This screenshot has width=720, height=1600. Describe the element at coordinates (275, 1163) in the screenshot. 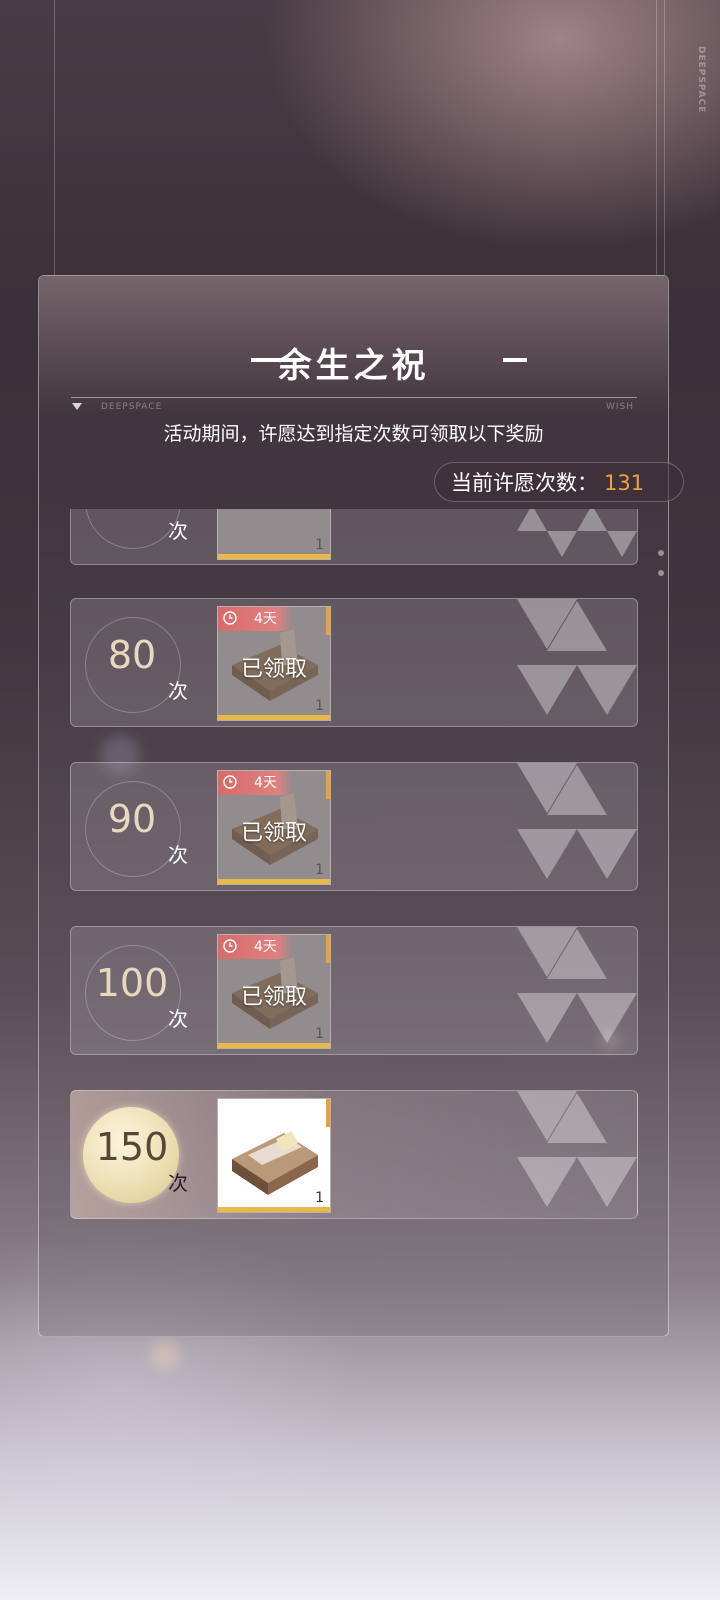

I see `gift-box-icon` at that location.